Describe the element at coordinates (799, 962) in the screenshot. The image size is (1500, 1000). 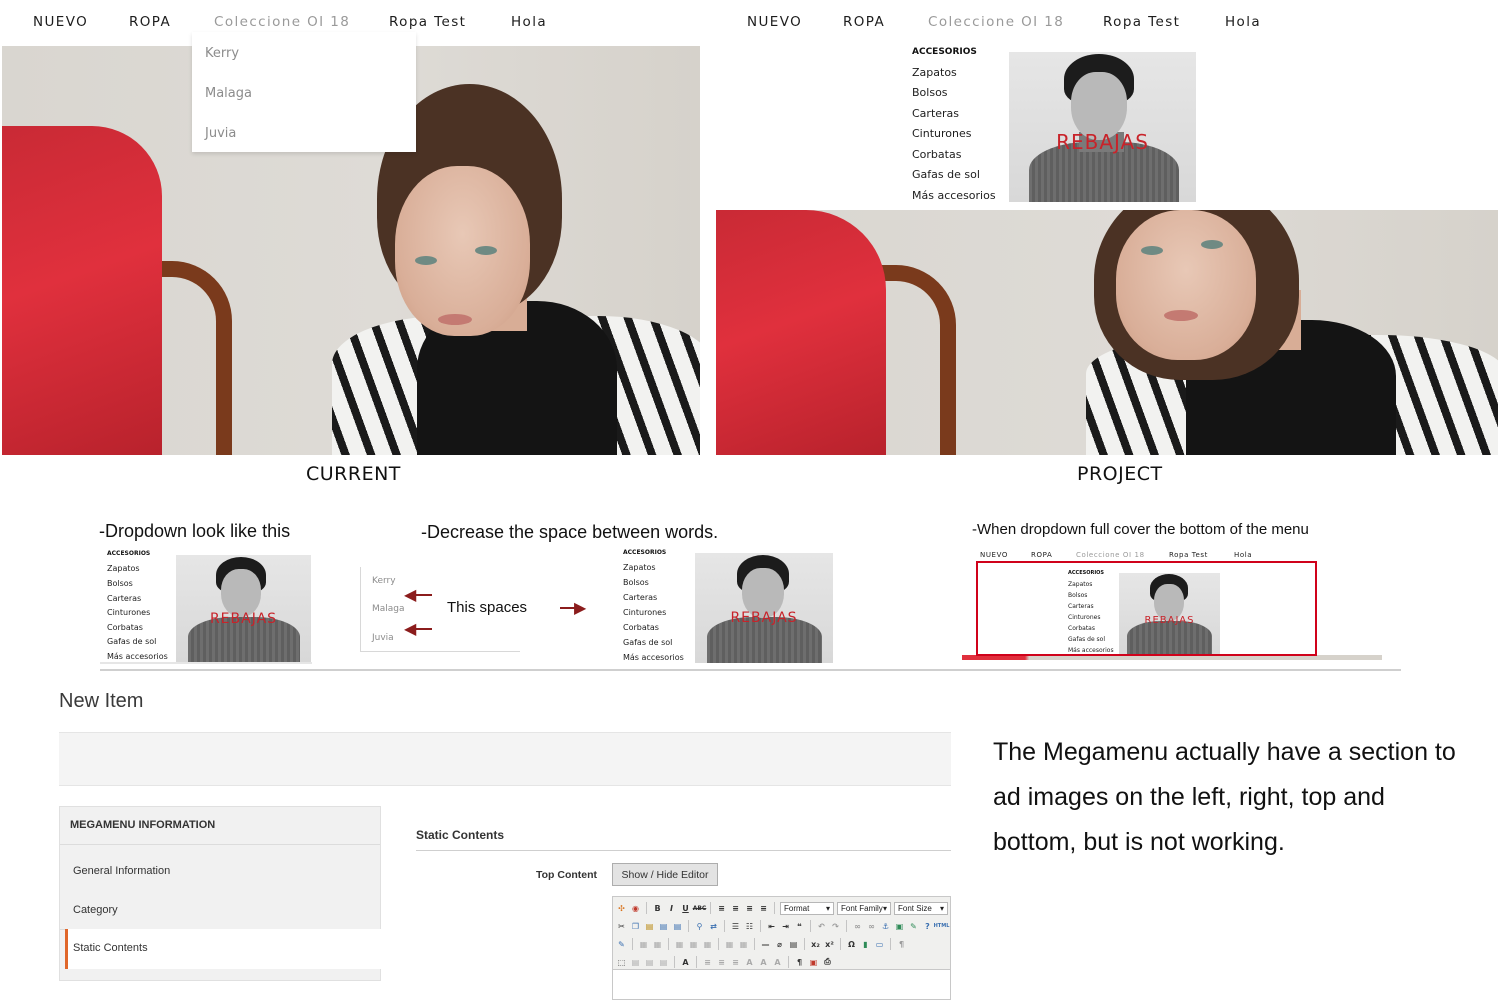
I see `nonbreaking-icon: ¶` at that location.